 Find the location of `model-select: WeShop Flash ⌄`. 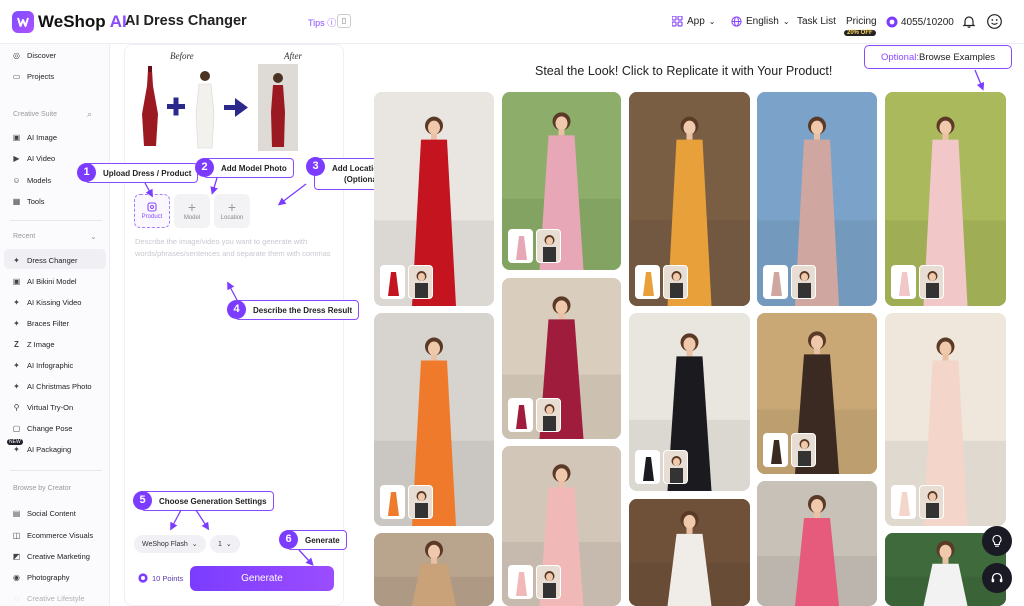

model-select: WeShop Flash ⌄ is located at coordinates (170, 544).